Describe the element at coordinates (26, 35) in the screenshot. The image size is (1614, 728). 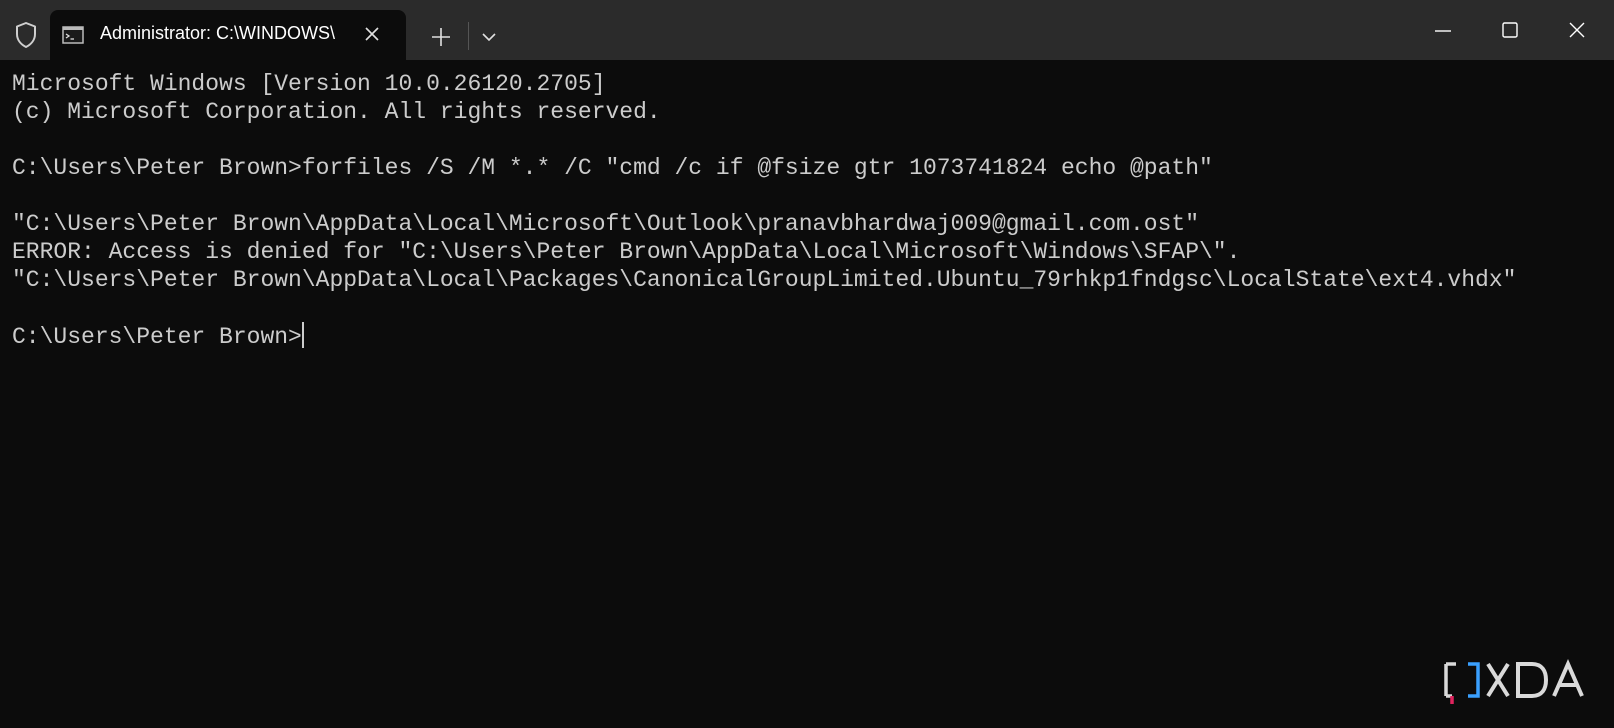
I see `shield-icon` at that location.